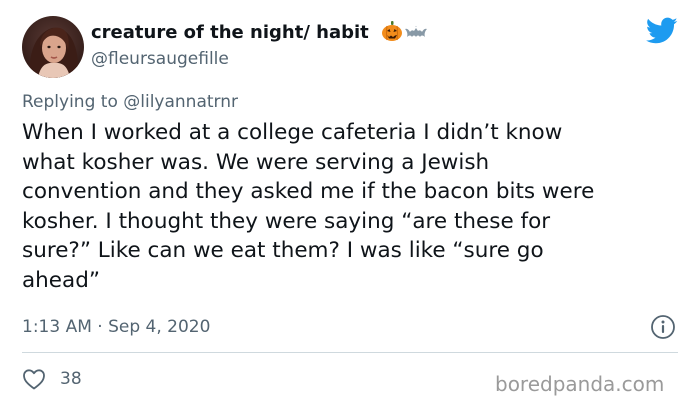  Describe the element at coordinates (580, 384) in the screenshot. I see `watermark: boredpanda.com` at that location.